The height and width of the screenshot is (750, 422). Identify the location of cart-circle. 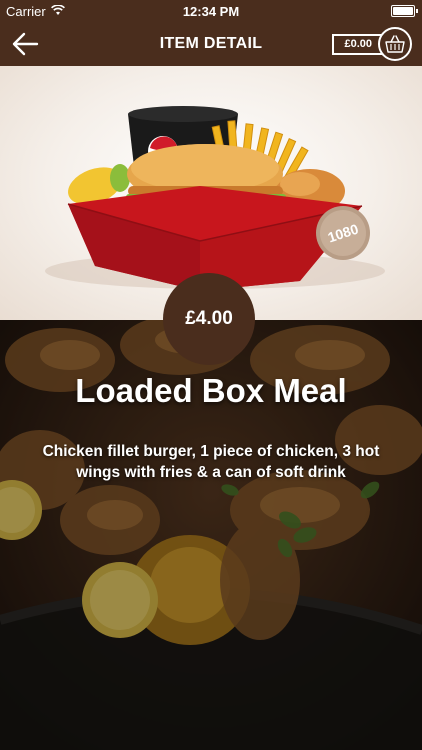
(395, 44).